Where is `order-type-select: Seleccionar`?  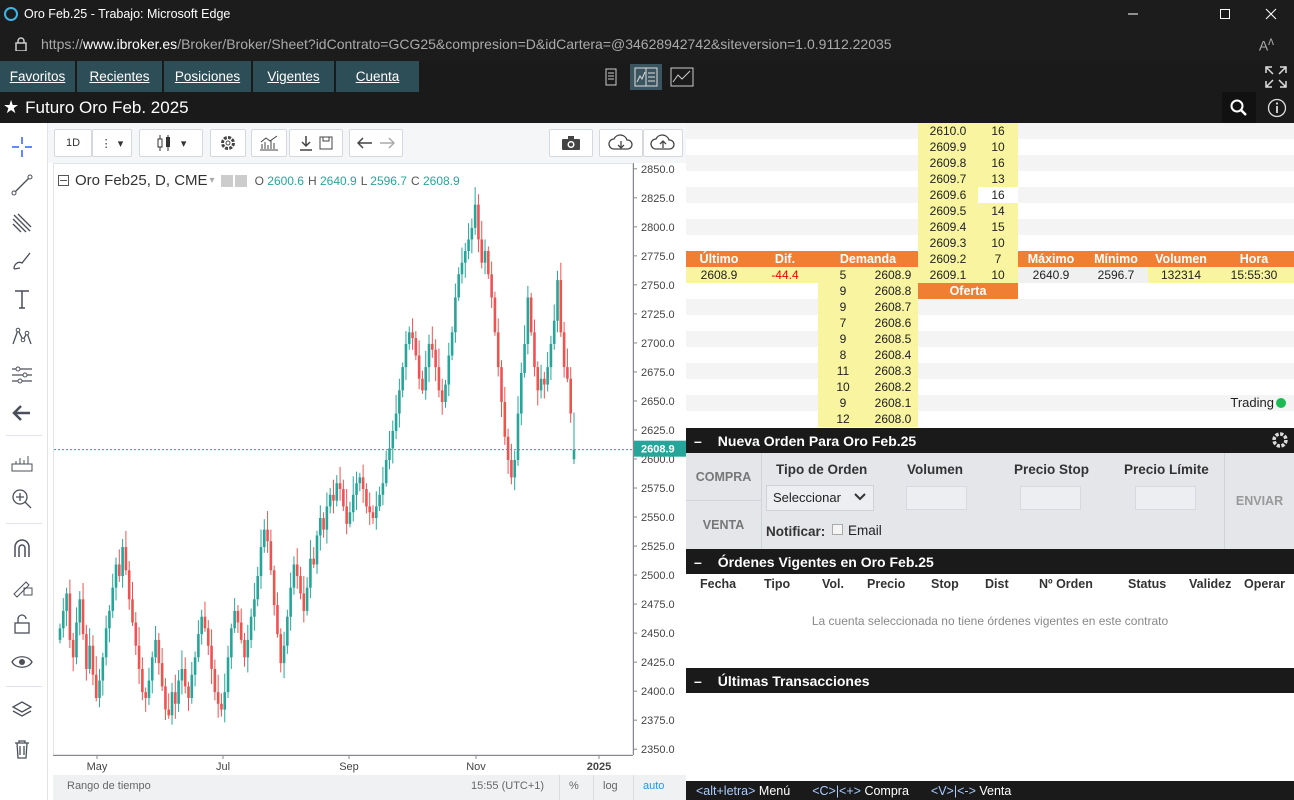 order-type-select: Seleccionar is located at coordinates (820, 498).